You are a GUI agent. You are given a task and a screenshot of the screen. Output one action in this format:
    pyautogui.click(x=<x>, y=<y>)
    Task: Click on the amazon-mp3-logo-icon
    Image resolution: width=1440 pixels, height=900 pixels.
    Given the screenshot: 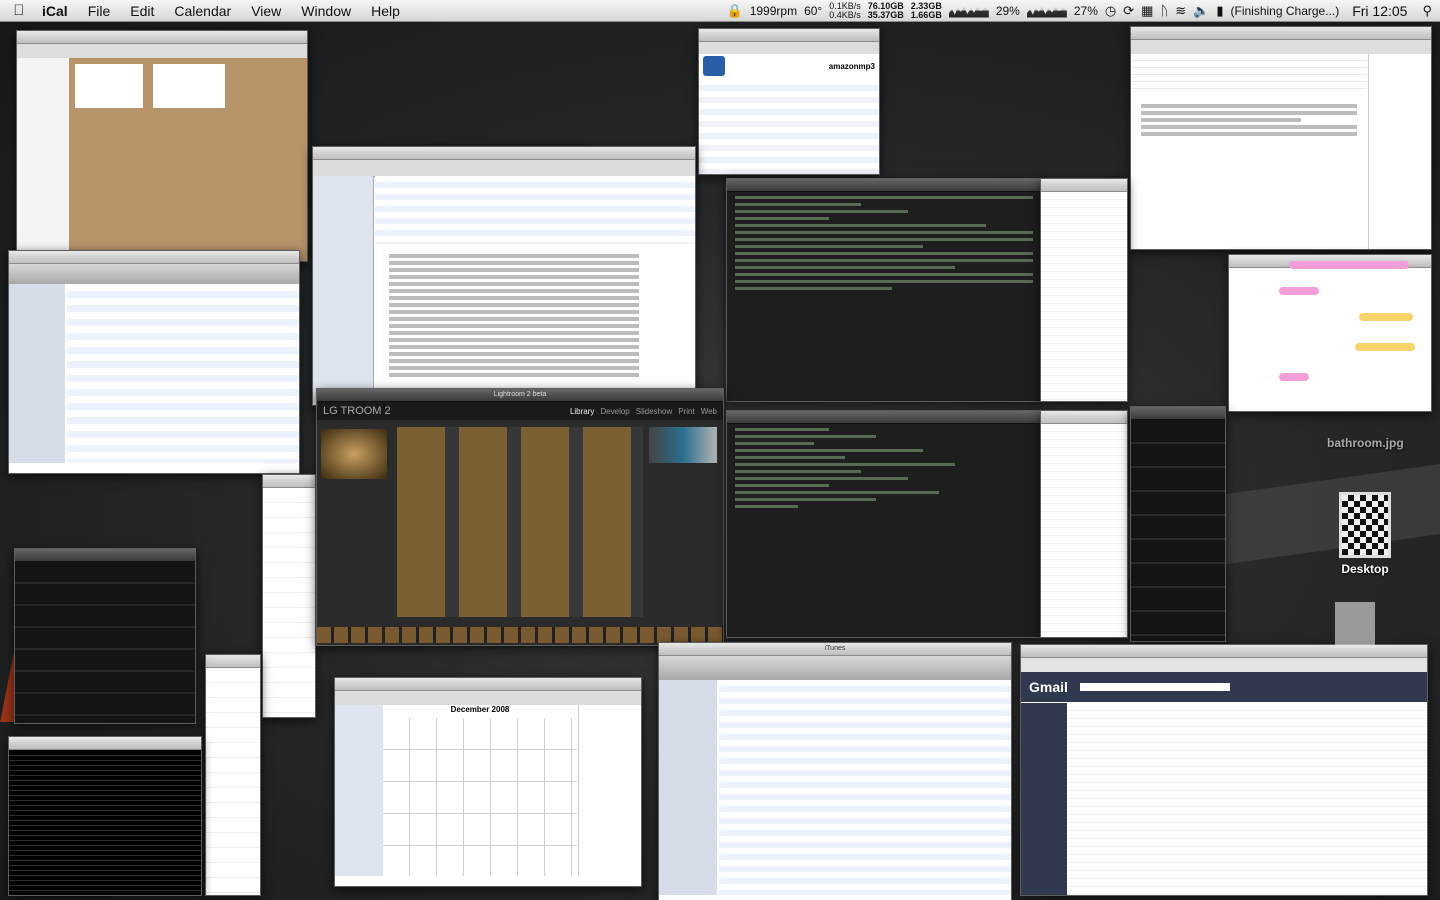 What is the action you would take?
    pyautogui.click(x=714, y=66)
    